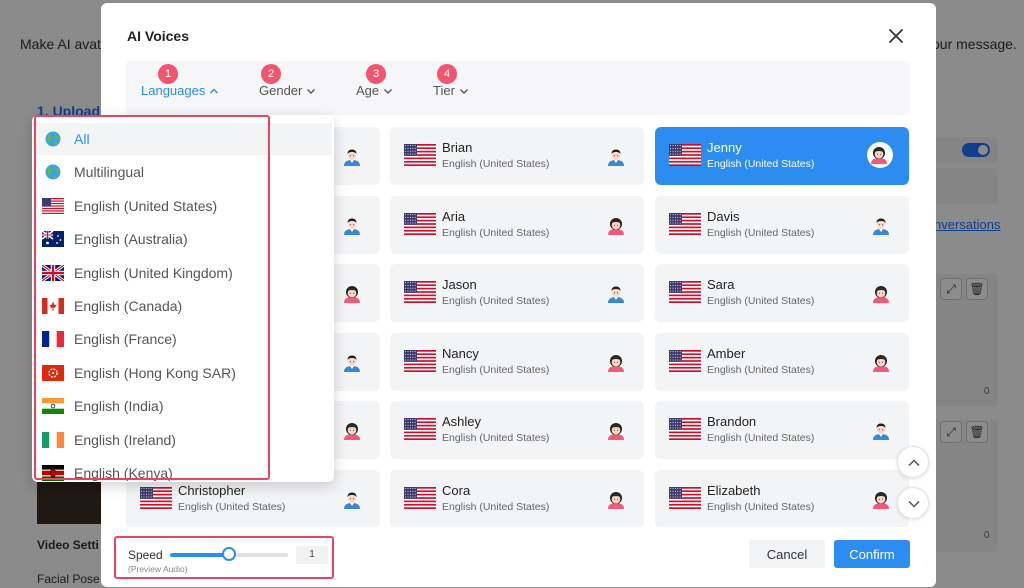 The width and height of the screenshot is (1024, 588). What do you see at coordinates (146, 205) in the screenshot?
I see `language-option-label: English (United States)` at bounding box center [146, 205].